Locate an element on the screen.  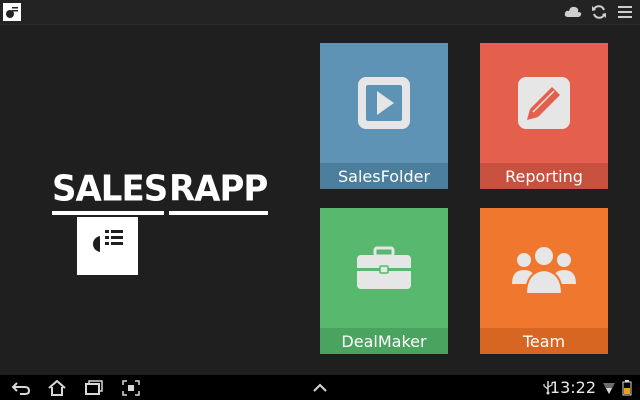
logo-badge-icon is located at coordinates (107, 246).